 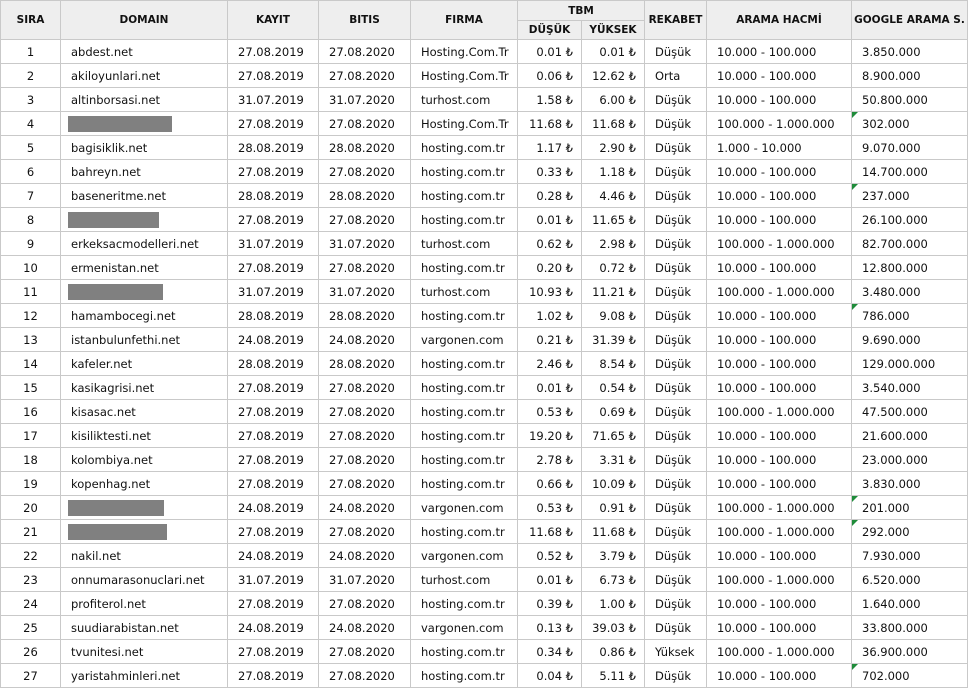 I want to click on cell-google-arama: 129.000.000, so click(x=909, y=363).